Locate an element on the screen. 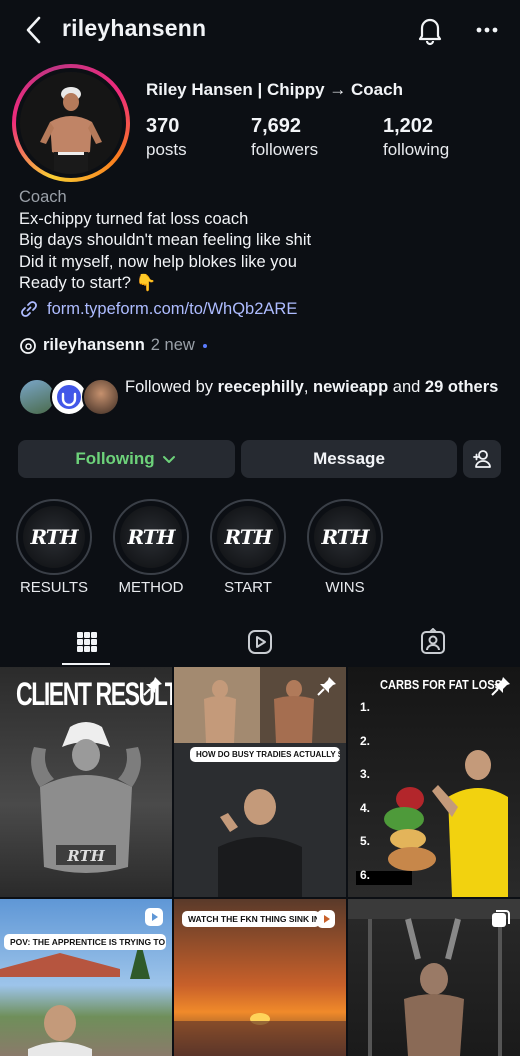 The image size is (520, 1056). add-user-icon is located at coordinates (482, 459).